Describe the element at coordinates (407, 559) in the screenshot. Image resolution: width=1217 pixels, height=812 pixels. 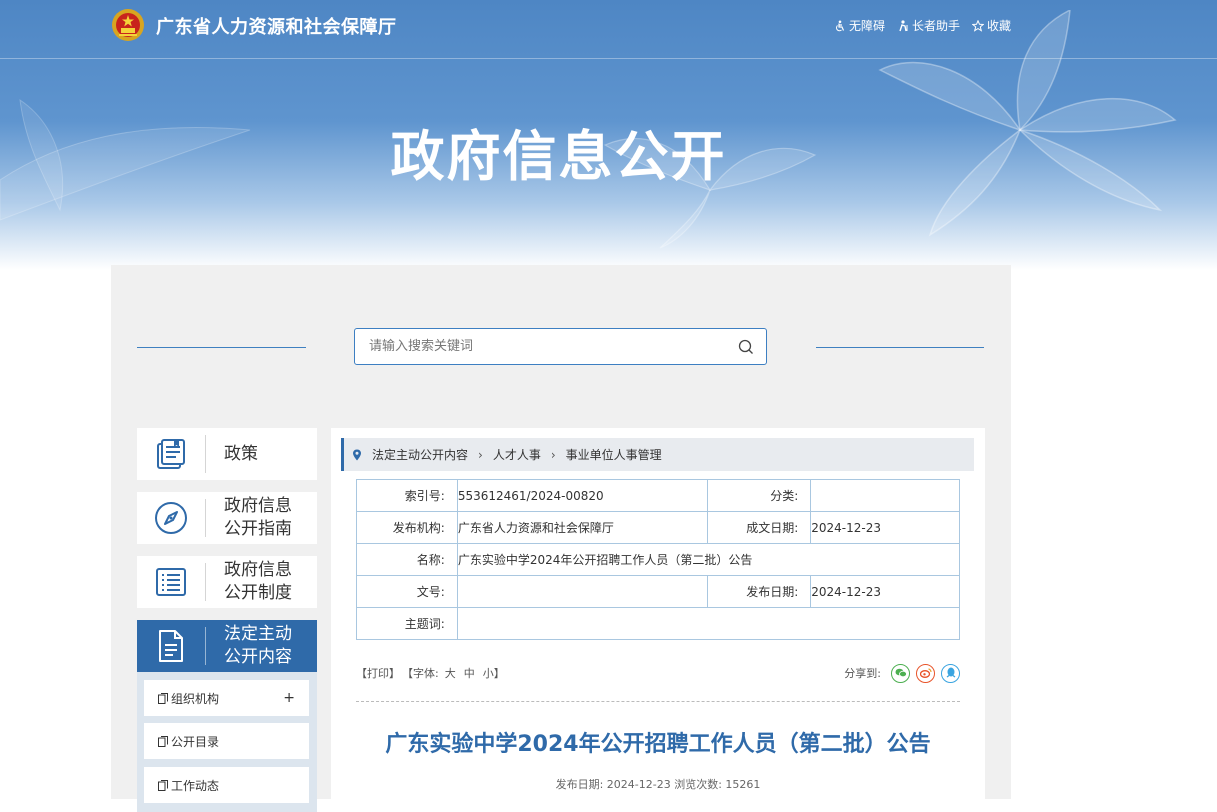
I see `meta-key: 名称:` at that location.